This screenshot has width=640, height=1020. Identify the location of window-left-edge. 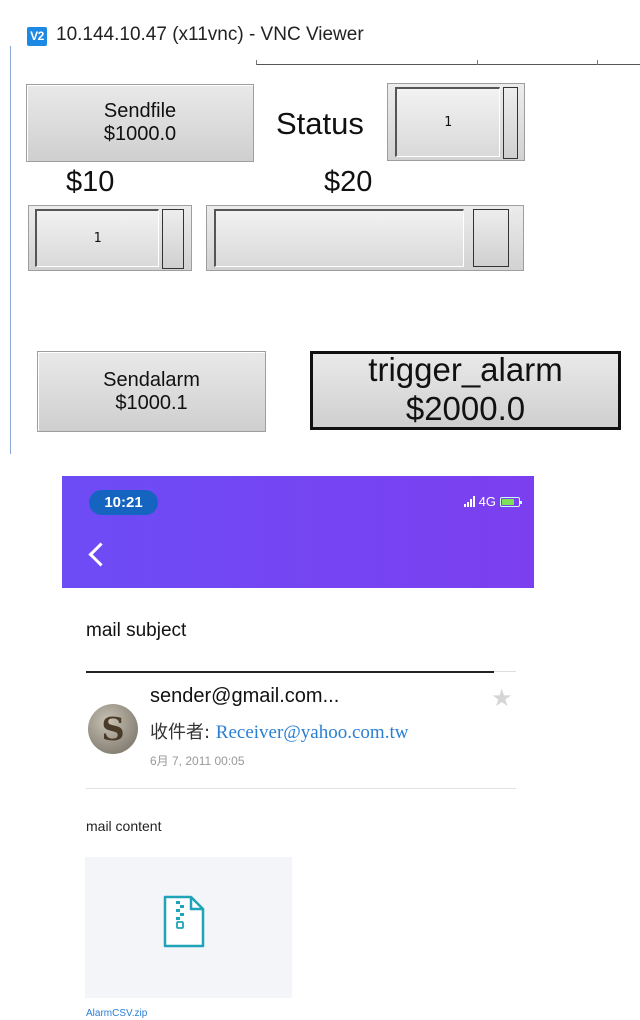
(10, 250).